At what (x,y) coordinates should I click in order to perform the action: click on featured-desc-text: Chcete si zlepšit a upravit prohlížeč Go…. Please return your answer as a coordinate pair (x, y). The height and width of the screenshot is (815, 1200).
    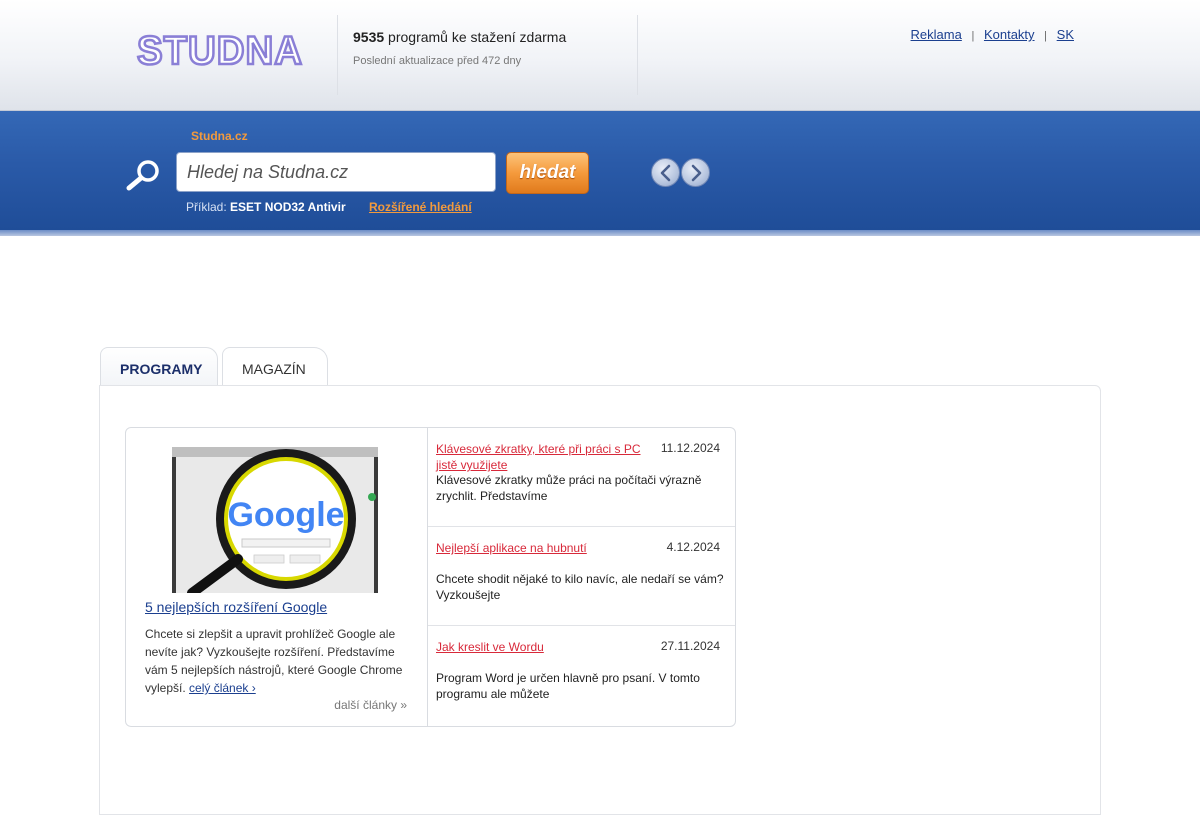
    Looking at the image, I should click on (274, 661).